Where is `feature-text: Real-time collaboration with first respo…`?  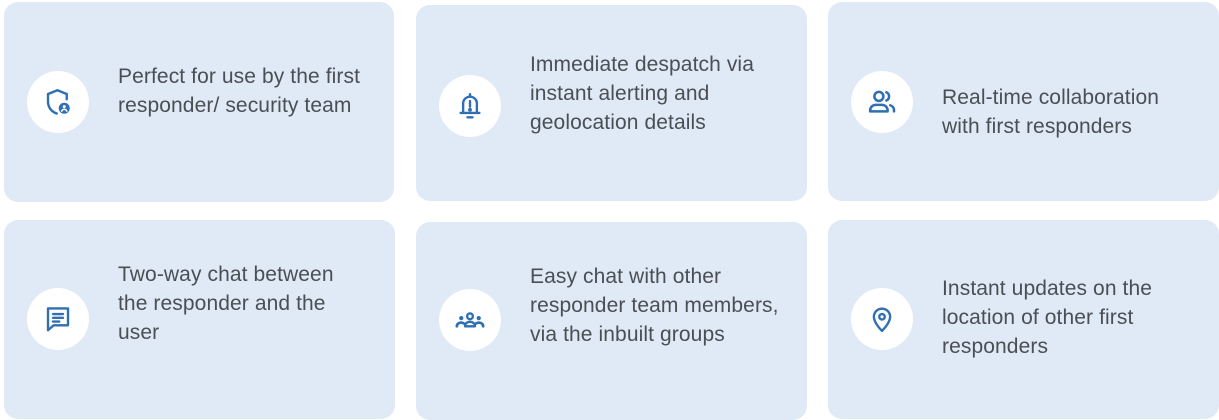 feature-text: Real-time collaboration with first respo… is located at coordinates (1051, 112).